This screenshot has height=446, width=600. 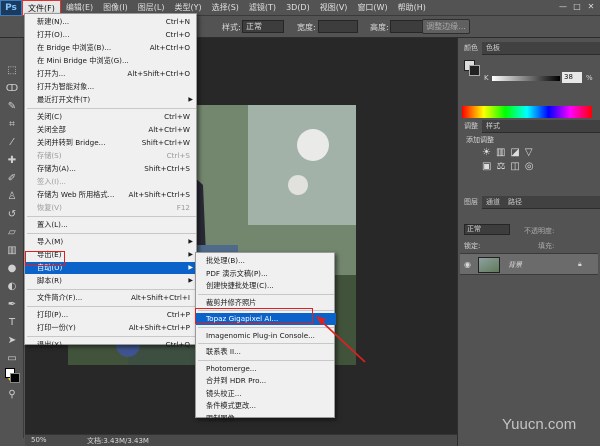 I want to click on file-menu-item: 最近打开文件(T) ▶, so click(x=111, y=100).